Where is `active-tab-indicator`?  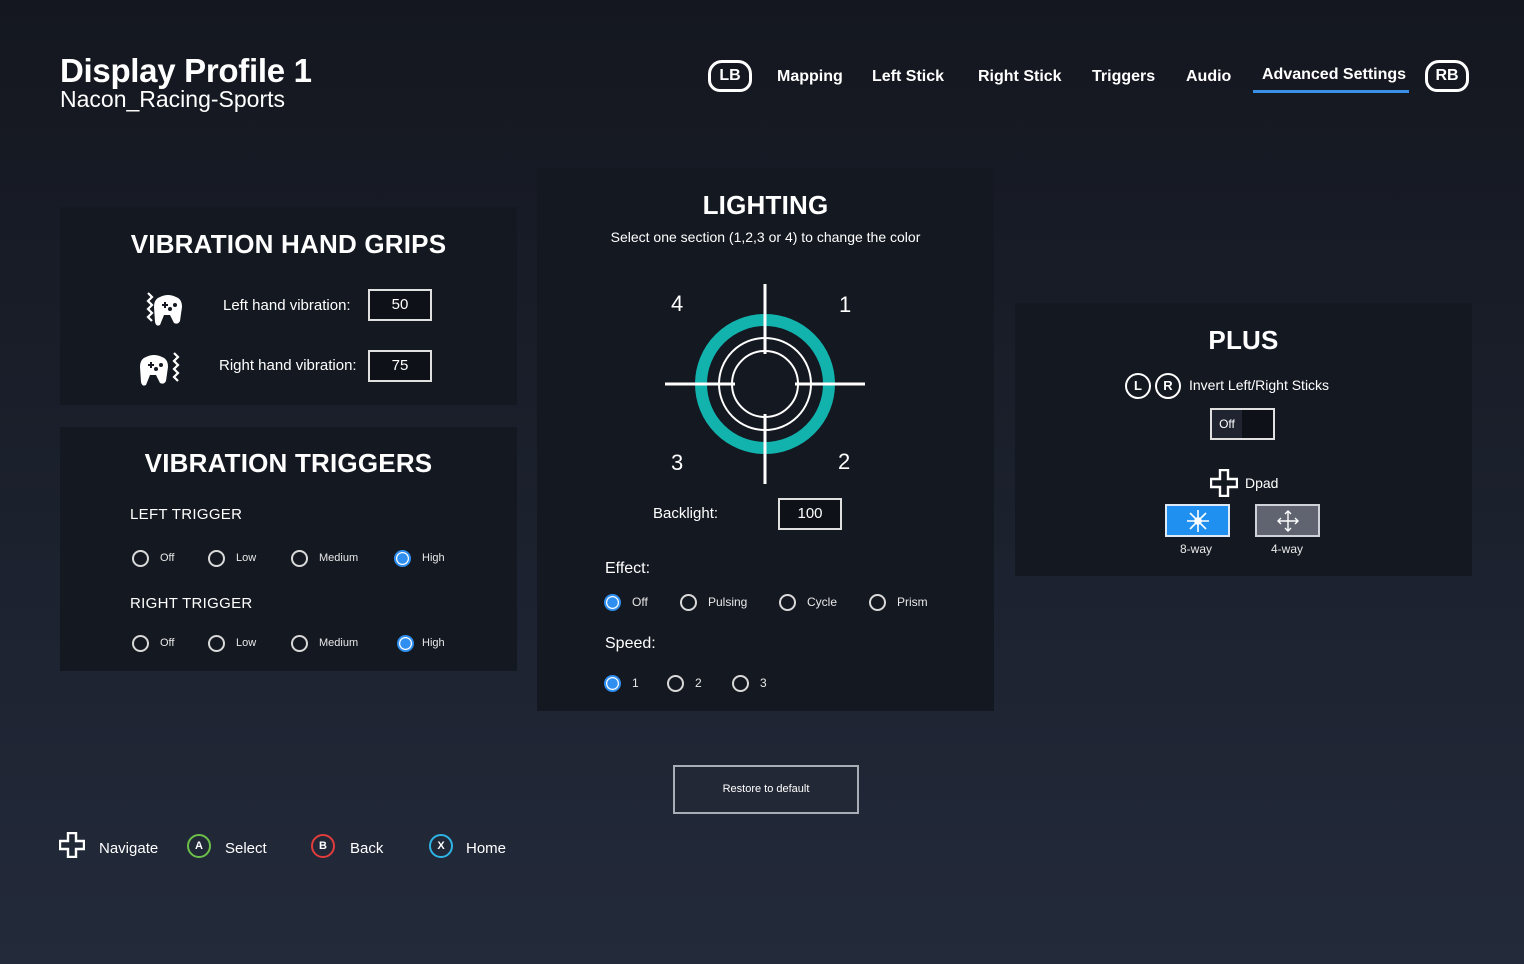
active-tab-indicator is located at coordinates (1331, 91).